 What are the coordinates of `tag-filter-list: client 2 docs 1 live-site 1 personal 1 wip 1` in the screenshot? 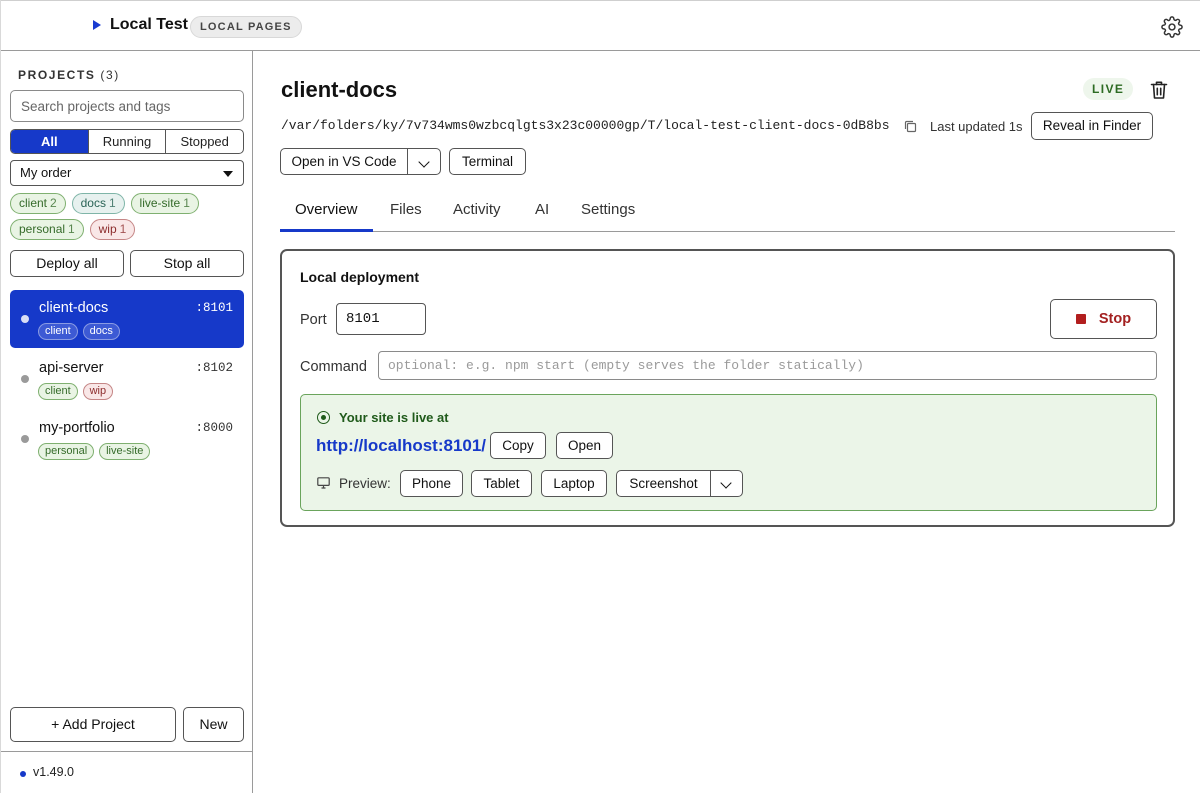 It's located at (128, 219).